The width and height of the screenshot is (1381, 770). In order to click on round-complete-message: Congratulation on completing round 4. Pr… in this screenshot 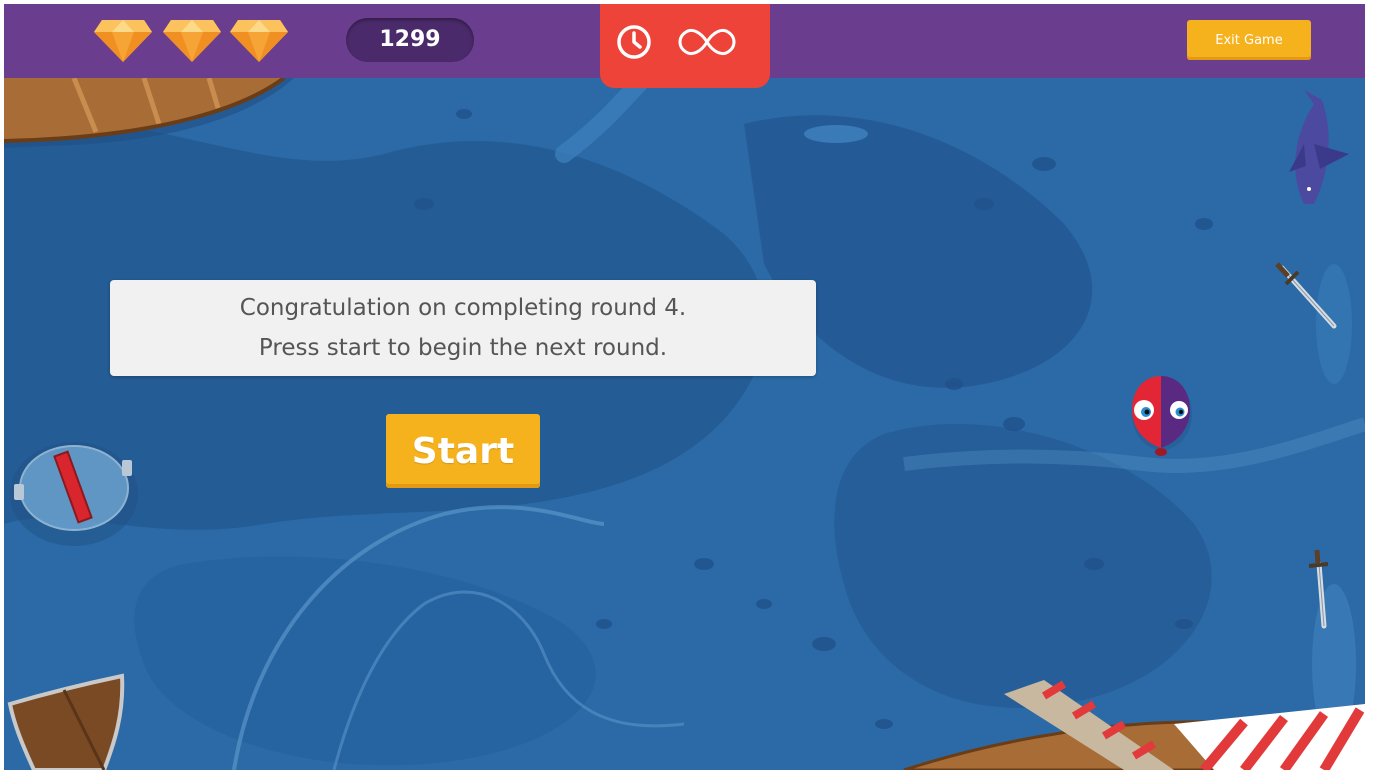, I will do `click(463, 328)`.